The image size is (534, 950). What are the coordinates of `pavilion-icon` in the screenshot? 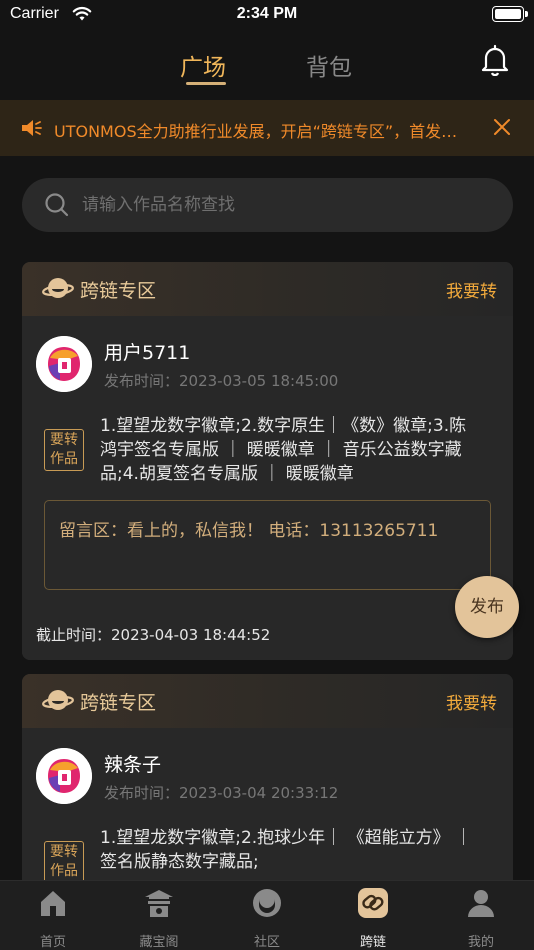 It's located at (159, 903).